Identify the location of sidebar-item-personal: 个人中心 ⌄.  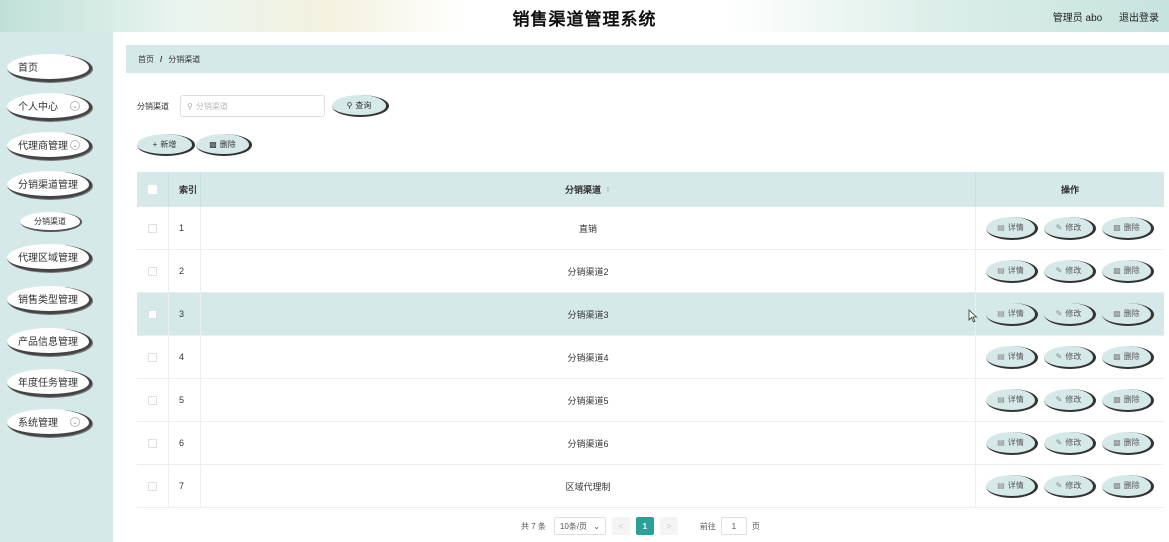
(49, 107).